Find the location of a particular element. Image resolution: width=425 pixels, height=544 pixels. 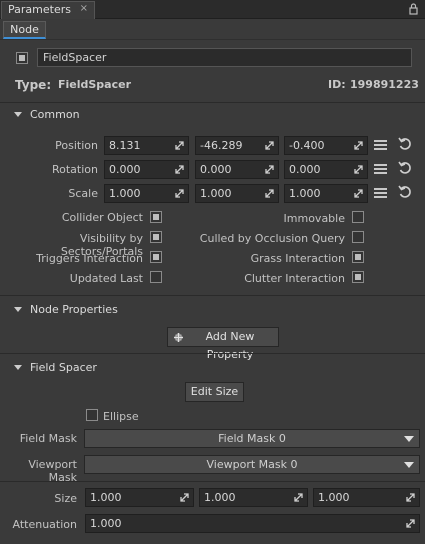

rotation-z-value: 0.000 is located at coordinates (305, 169).